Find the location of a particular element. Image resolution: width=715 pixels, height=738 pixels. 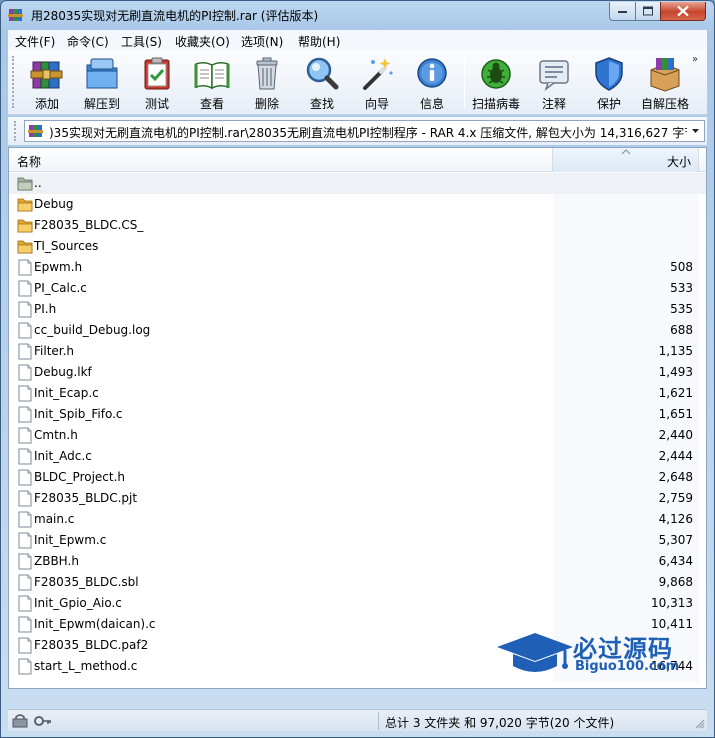

minimize-button is located at coordinates (622, 11).